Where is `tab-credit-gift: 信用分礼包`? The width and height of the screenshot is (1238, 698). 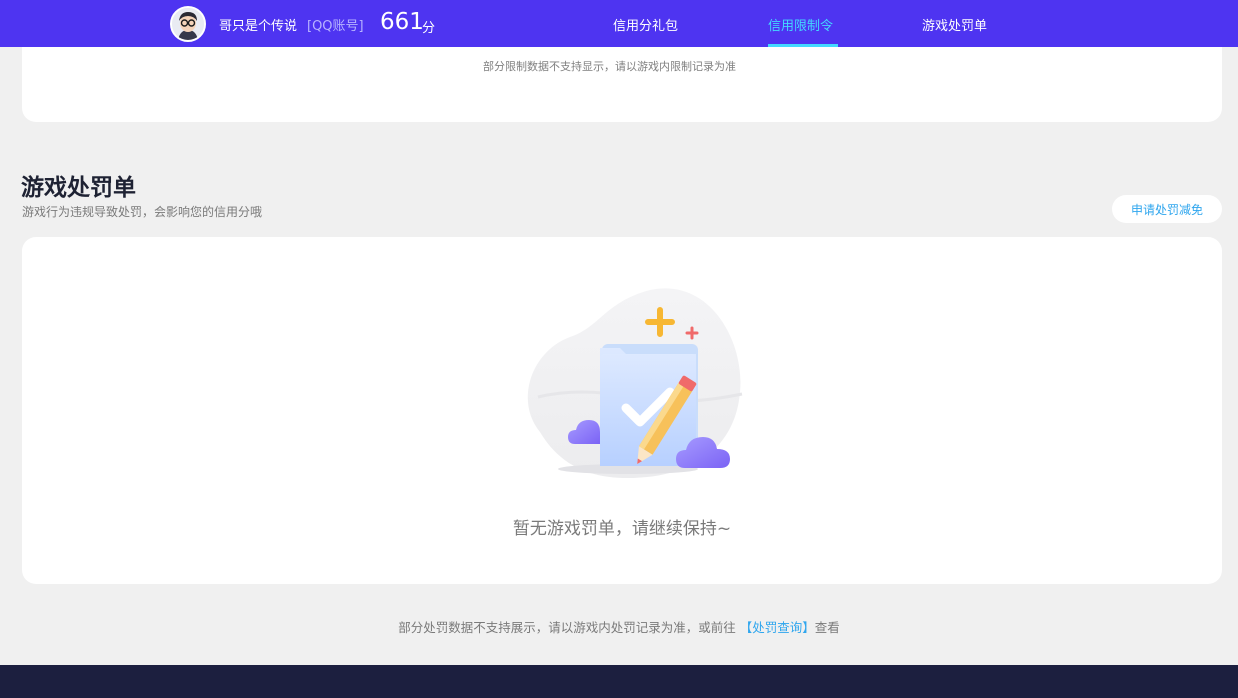
tab-credit-gift: 信用分礼包 is located at coordinates (645, 24).